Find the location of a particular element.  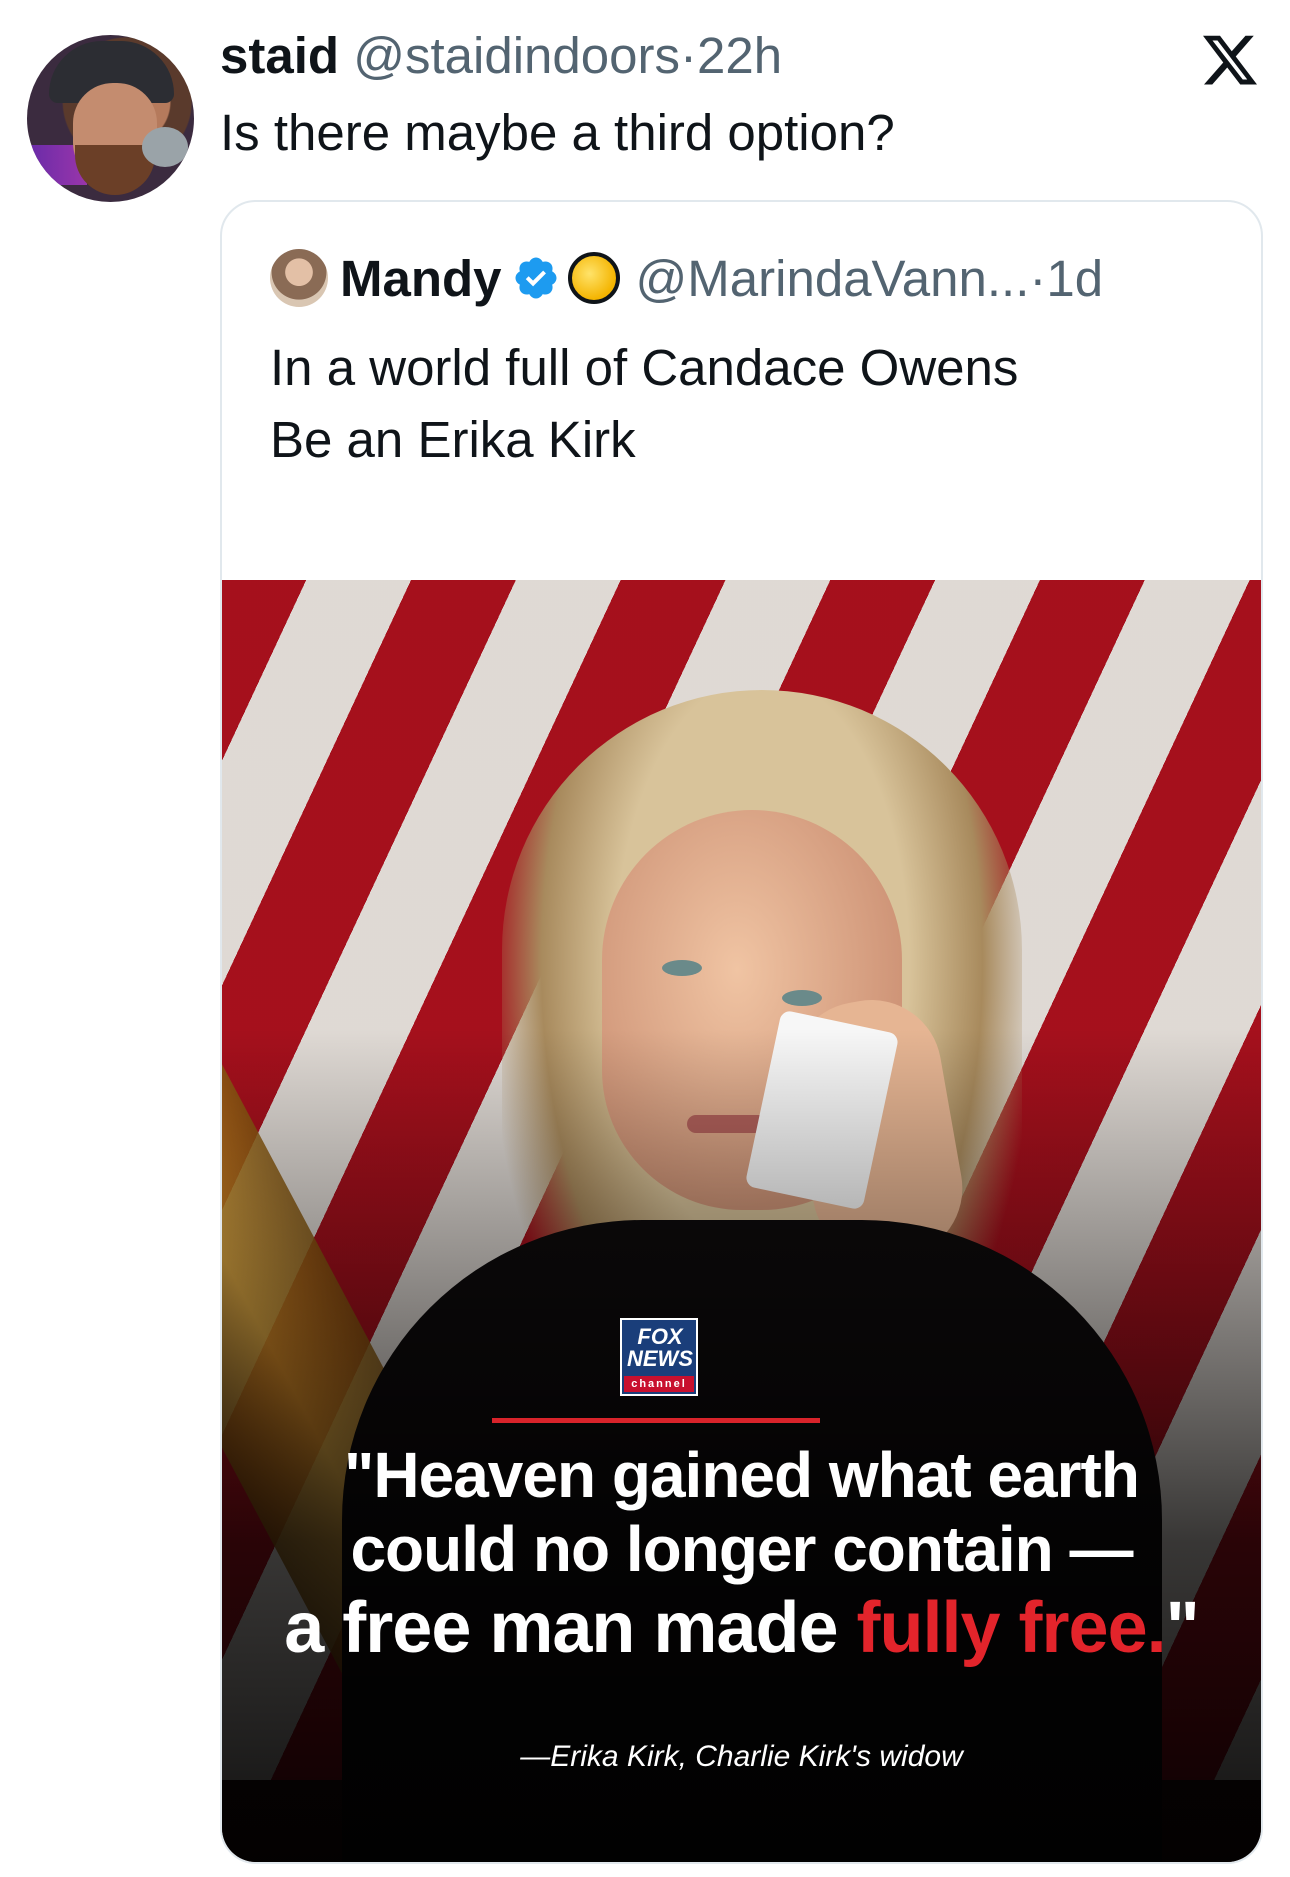

red-divider is located at coordinates (656, 1420).